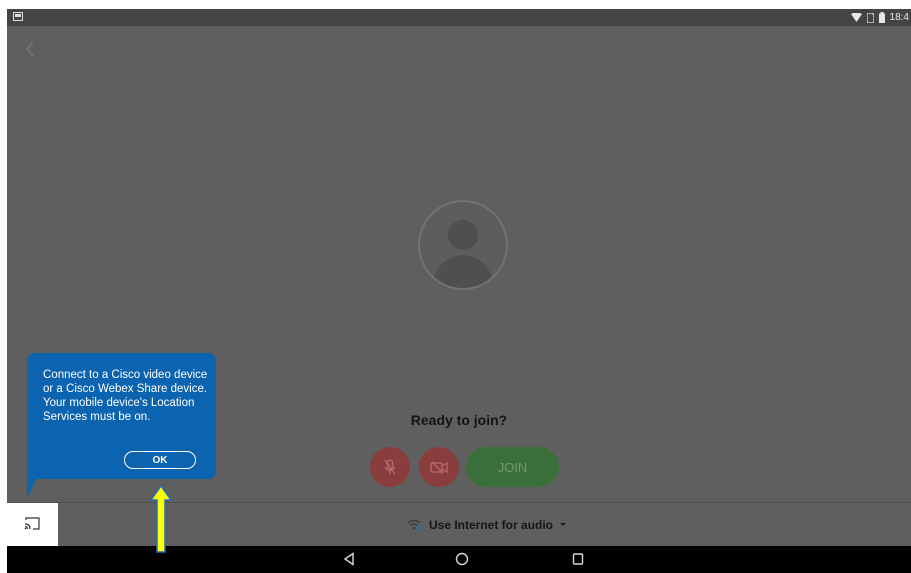 This screenshot has width=911, height=573. I want to click on cast-icon, so click(32, 523).